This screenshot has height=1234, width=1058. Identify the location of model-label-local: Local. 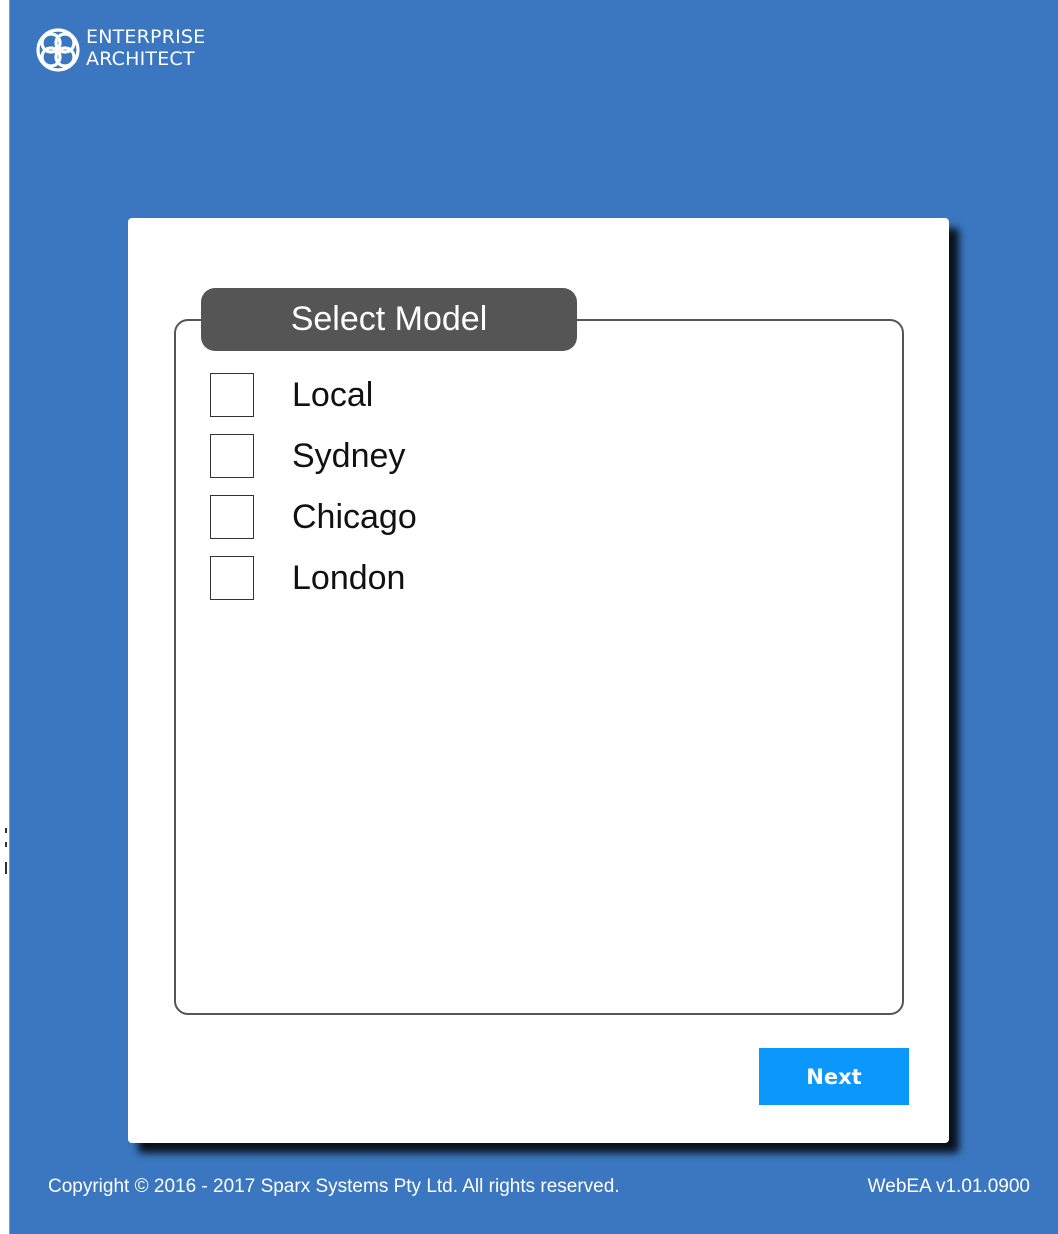
(332, 395).